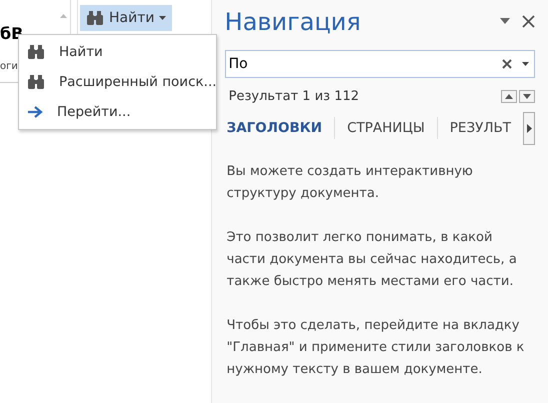  What do you see at coordinates (294, 96) in the screenshot?
I see `result-count: Результат 1 из 112` at bounding box center [294, 96].